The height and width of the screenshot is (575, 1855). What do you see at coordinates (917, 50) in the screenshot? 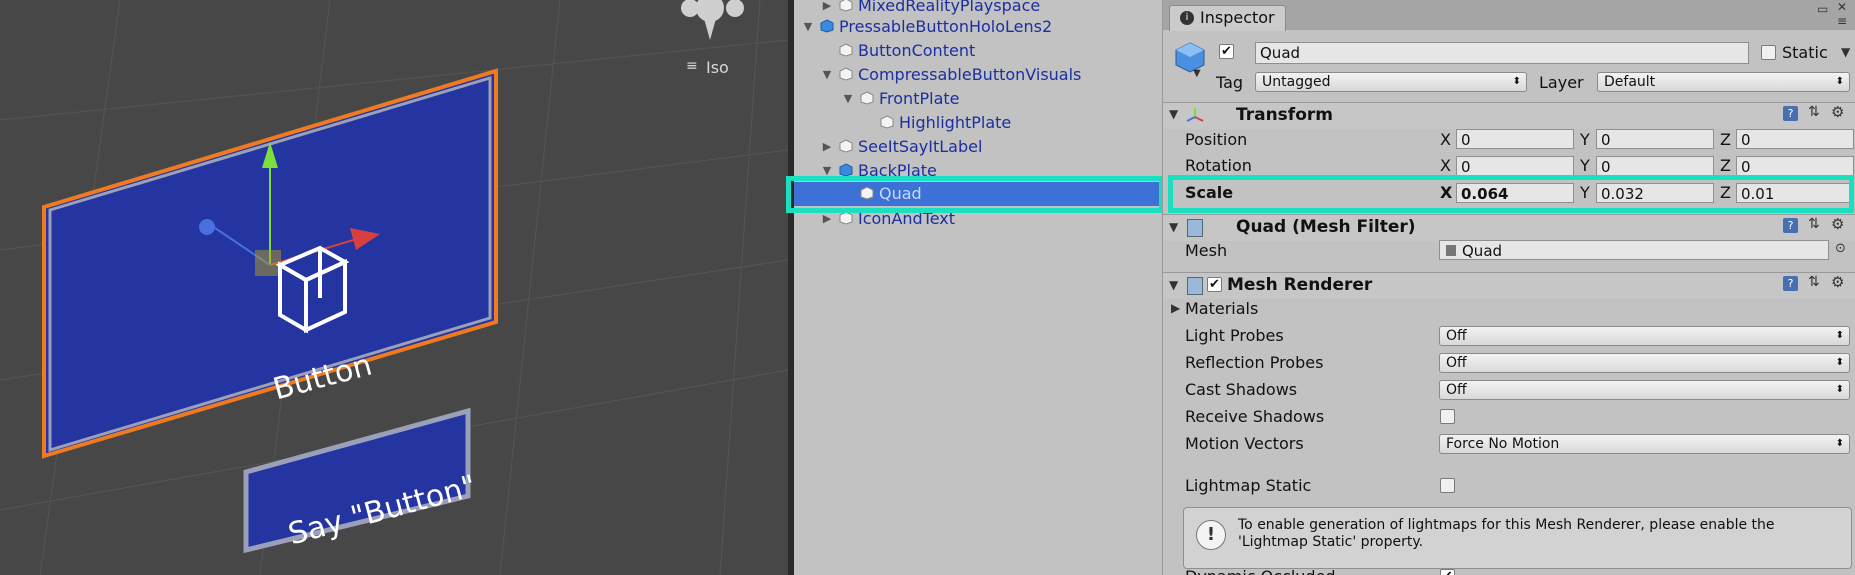
I see `hierarchy-item-label: ButtonContent` at bounding box center [917, 50].